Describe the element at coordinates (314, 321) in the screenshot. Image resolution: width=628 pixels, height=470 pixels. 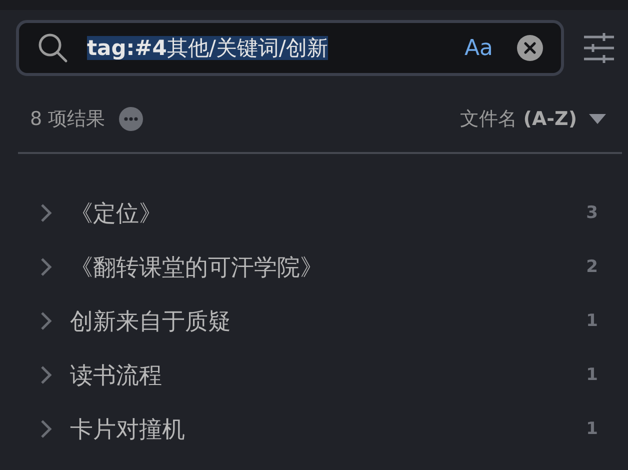
I see `result-item: 创新来自于质疑 1` at that location.